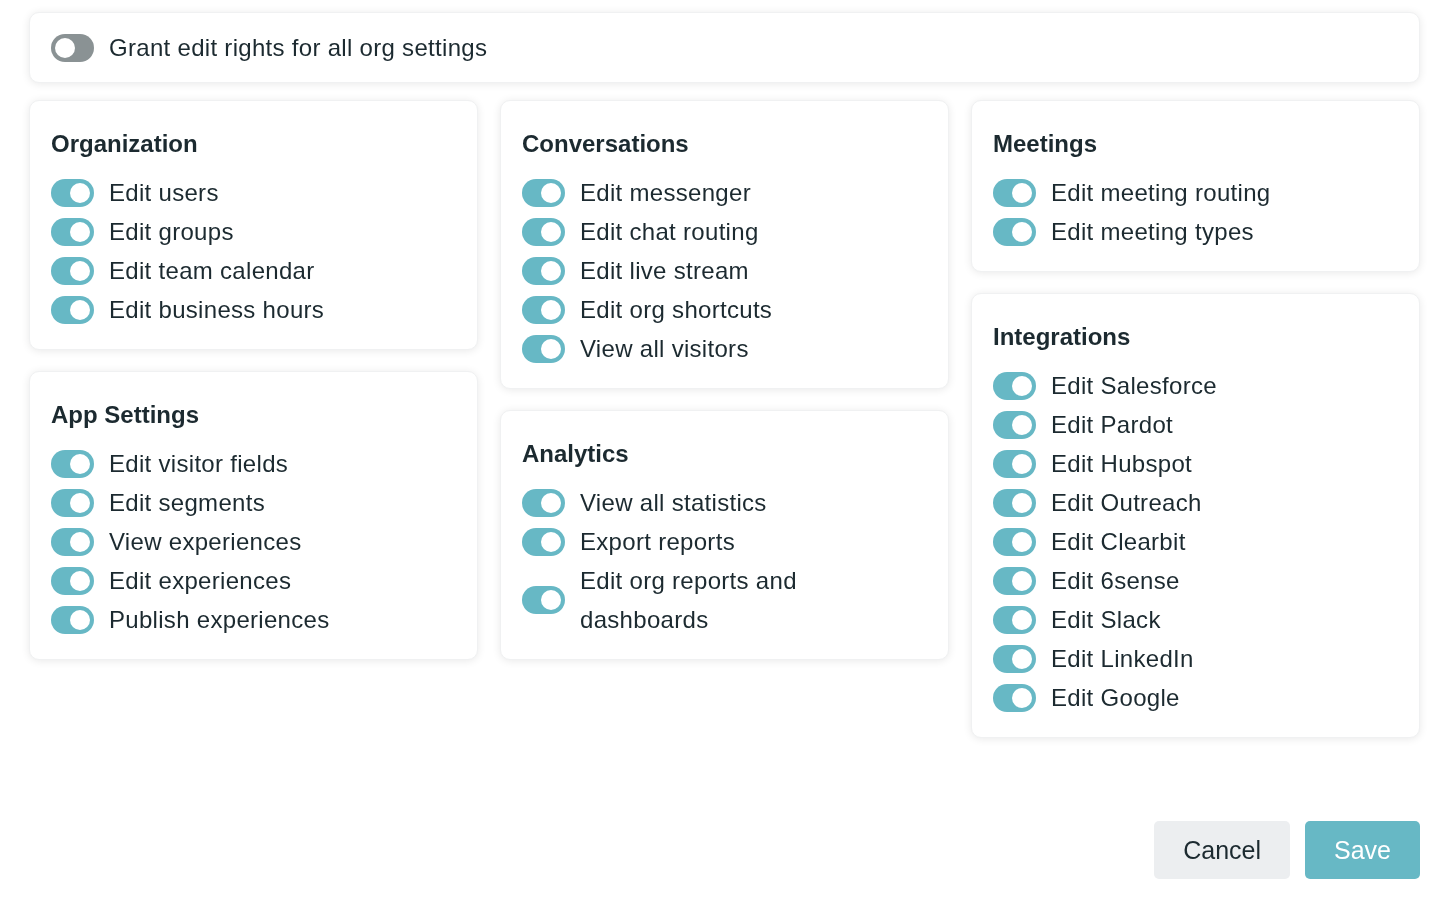 This screenshot has height=900, width=1438. What do you see at coordinates (676, 310) in the screenshot?
I see `toggle-label: Edit org shortcuts` at bounding box center [676, 310].